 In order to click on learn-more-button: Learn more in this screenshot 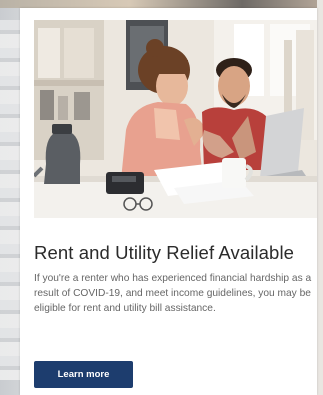, I will do `click(83, 374)`.